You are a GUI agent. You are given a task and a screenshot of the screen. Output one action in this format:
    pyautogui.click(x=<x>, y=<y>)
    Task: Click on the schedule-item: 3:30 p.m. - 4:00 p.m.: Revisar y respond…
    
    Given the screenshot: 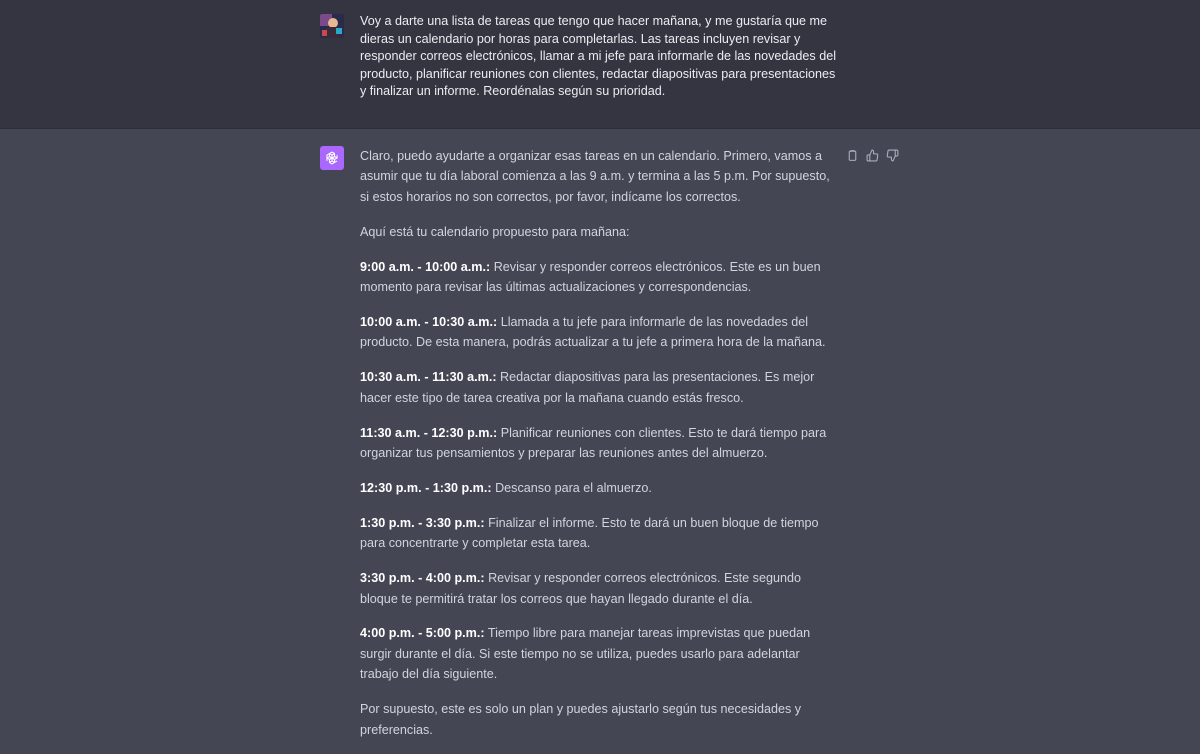 What is the action you would take?
    pyautogui.click(x=600, y=588)
    